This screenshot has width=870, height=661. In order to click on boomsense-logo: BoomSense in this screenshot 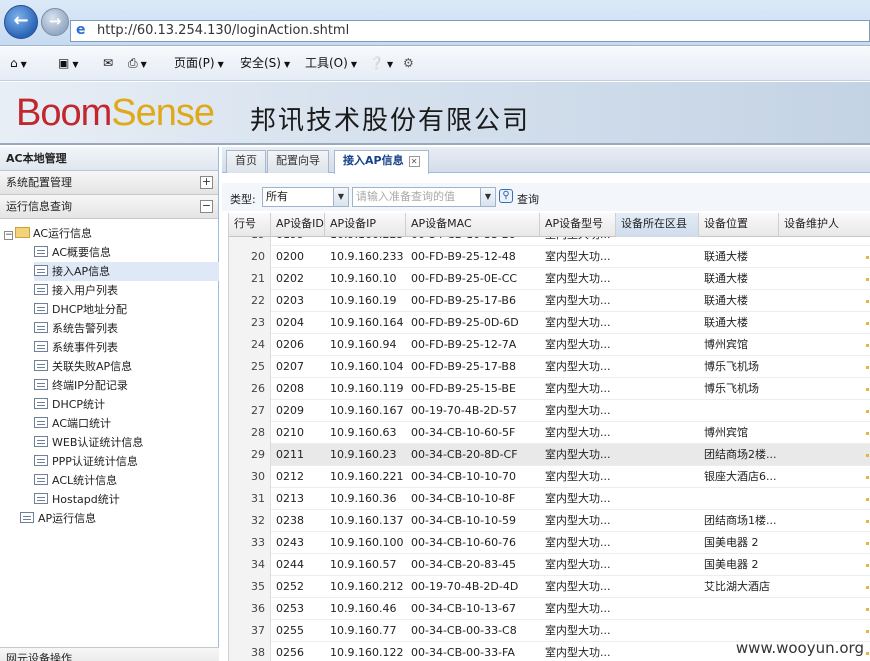, I will do `click(115, 113)`.